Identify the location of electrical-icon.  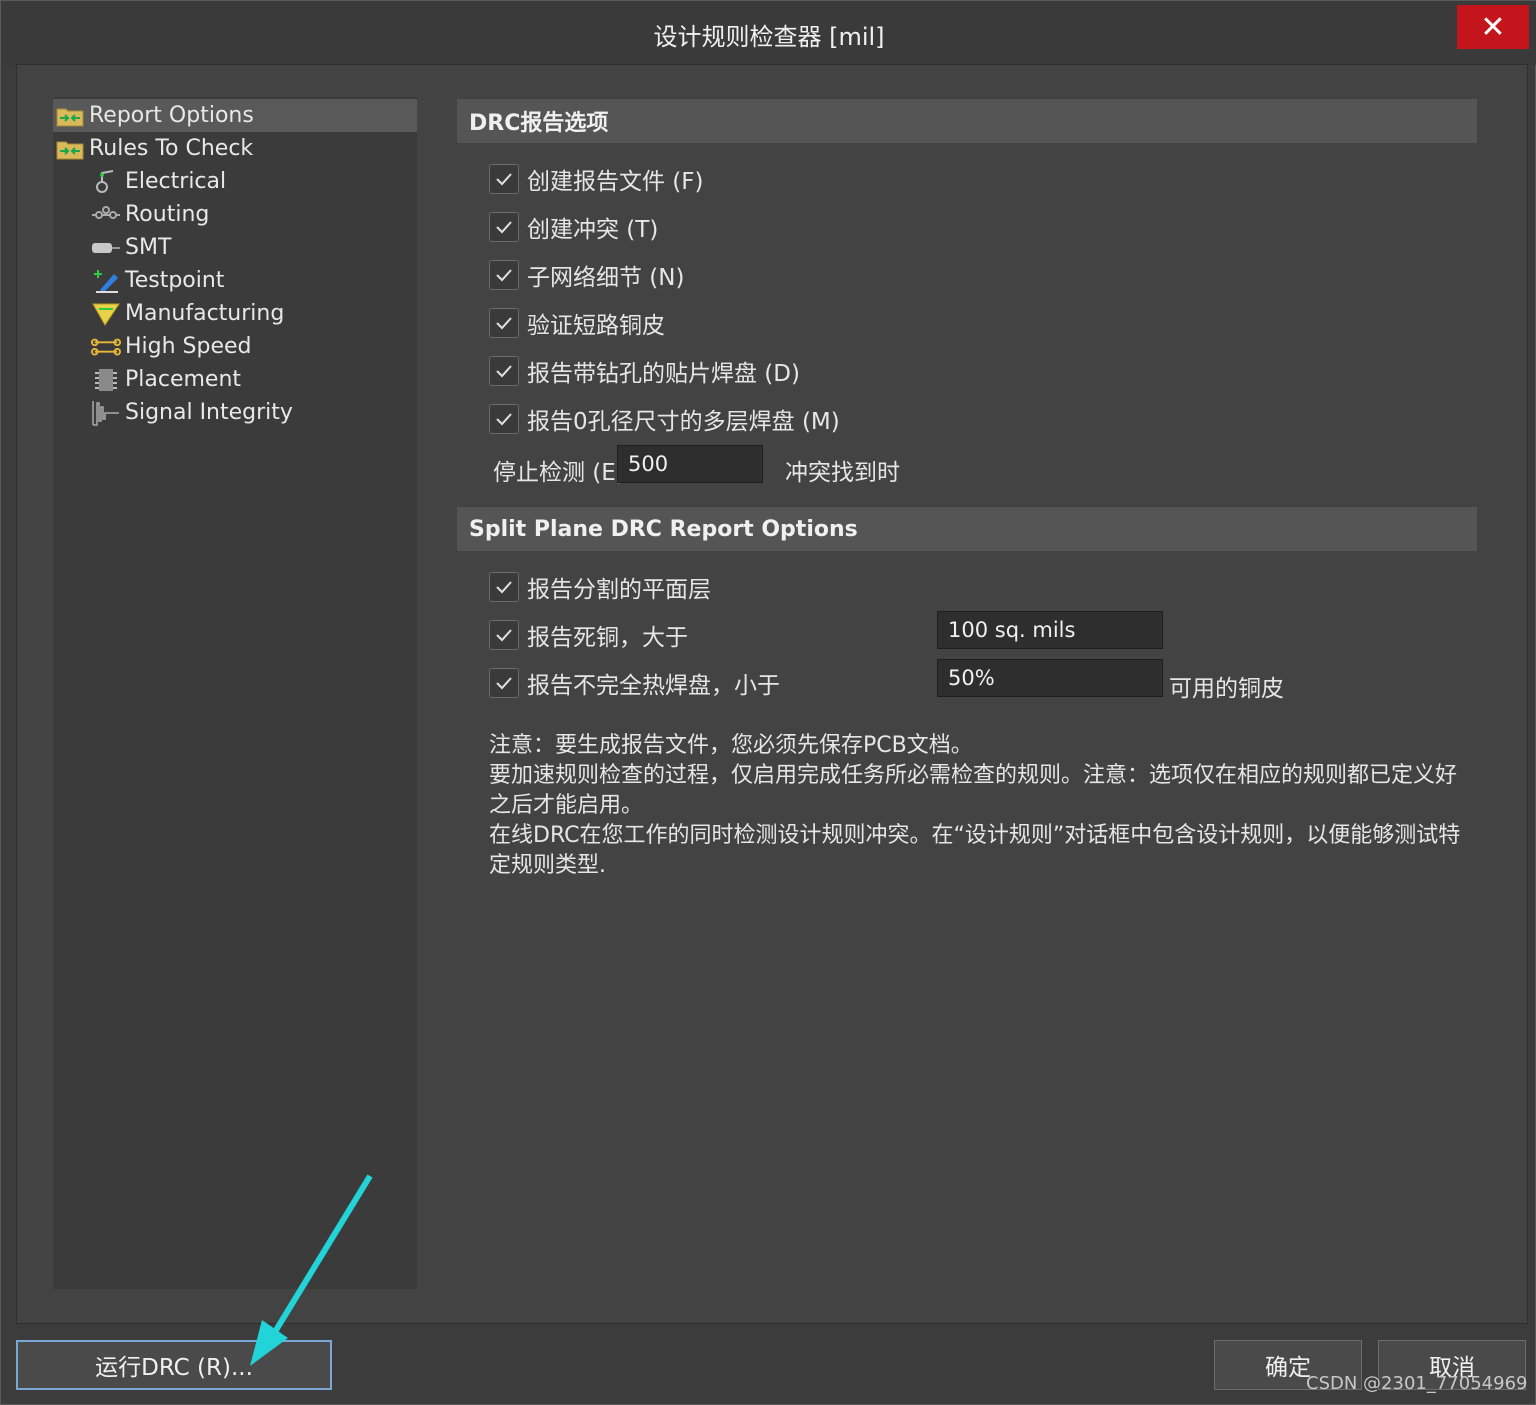
(106, 182).